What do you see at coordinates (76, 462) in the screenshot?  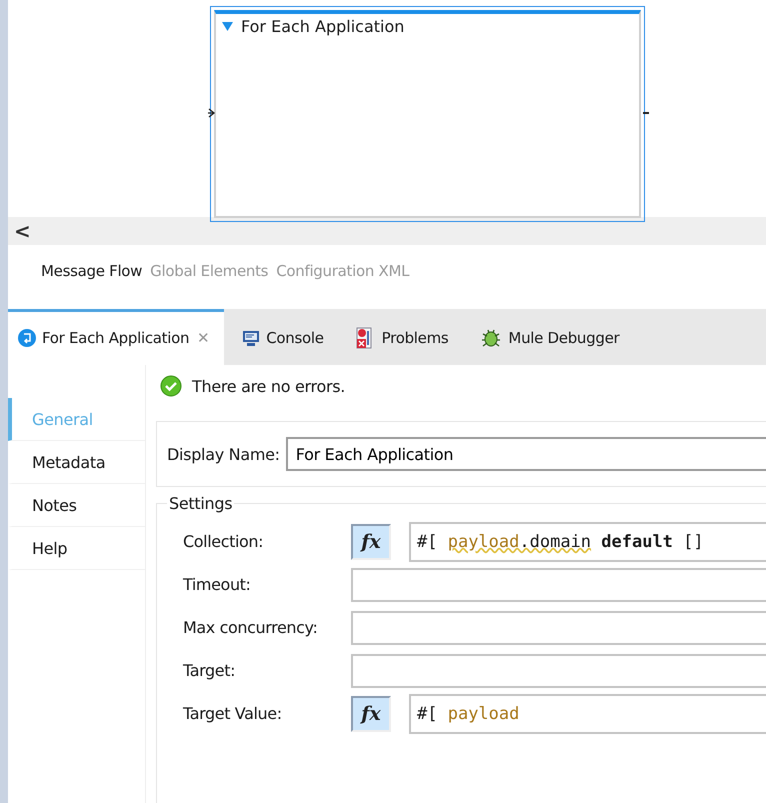 I see `nav-item: Metadata` at bounding box center [76, 462].